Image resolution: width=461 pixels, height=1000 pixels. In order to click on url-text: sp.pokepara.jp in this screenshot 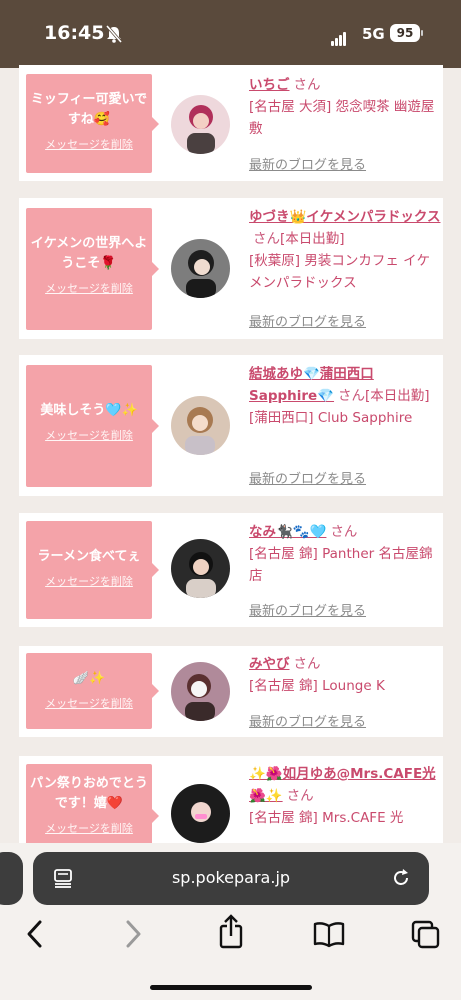, I will do `click(231, 877)`.